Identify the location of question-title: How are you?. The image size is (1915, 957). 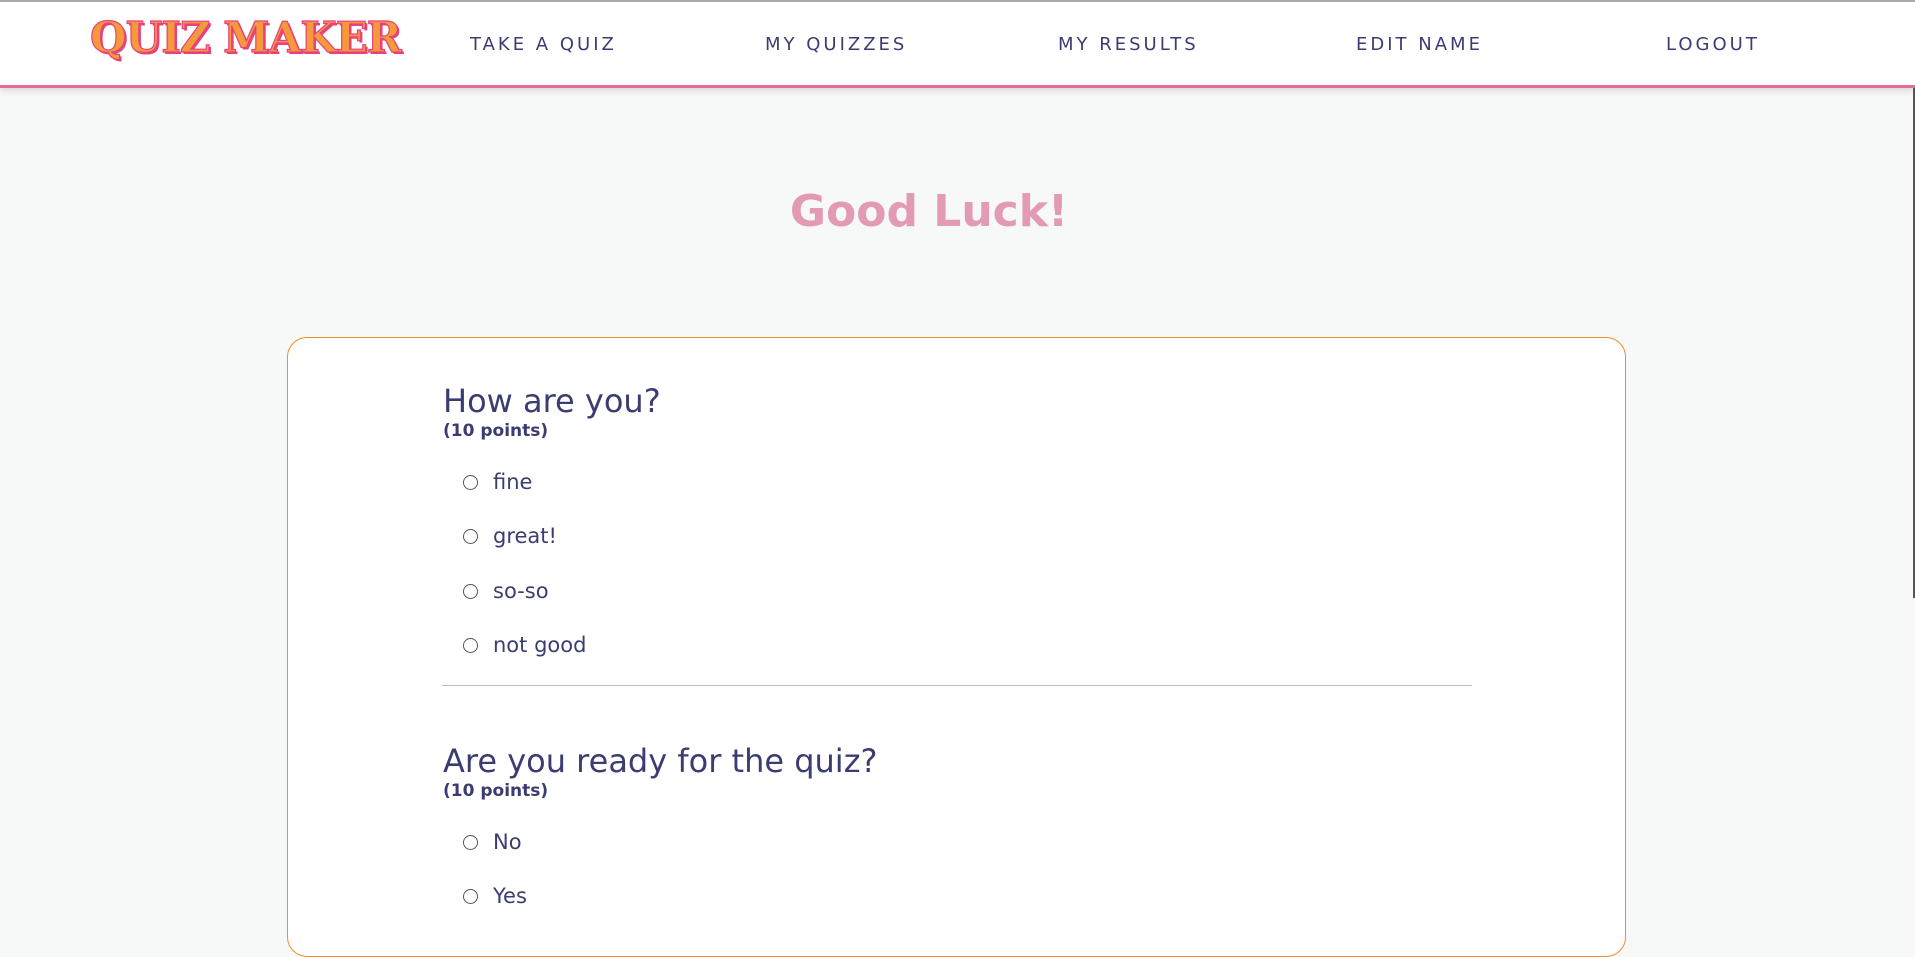
(552, 401).